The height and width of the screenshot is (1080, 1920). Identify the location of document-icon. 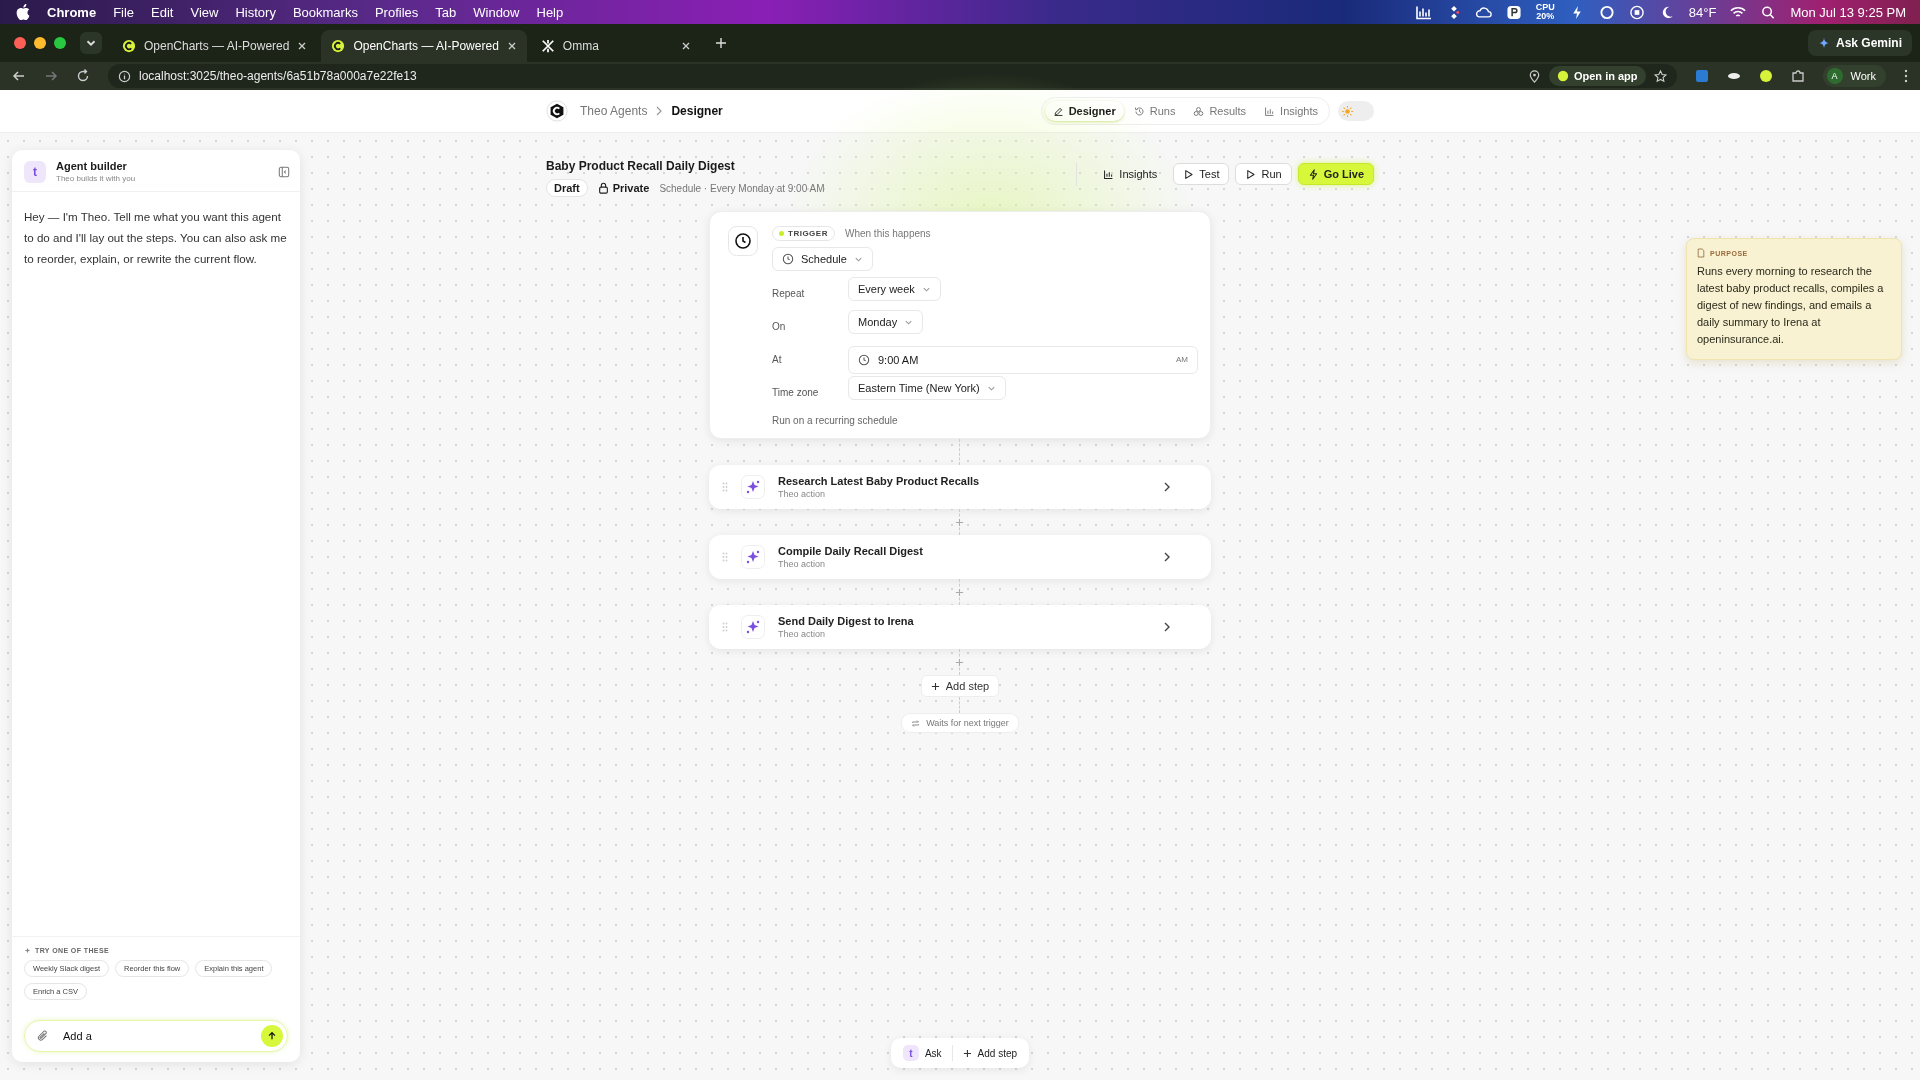
(1701, 253).